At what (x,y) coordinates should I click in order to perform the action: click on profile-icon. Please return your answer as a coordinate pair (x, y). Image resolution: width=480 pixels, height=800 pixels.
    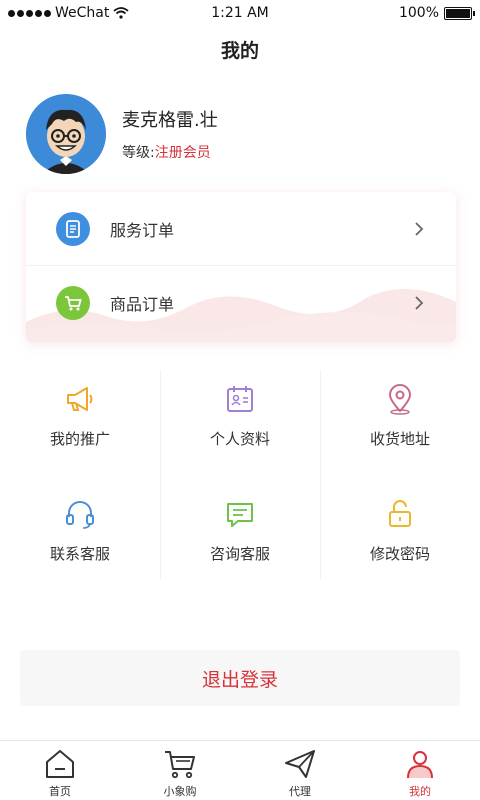
    Looking at the image, I should click on (420, 765).